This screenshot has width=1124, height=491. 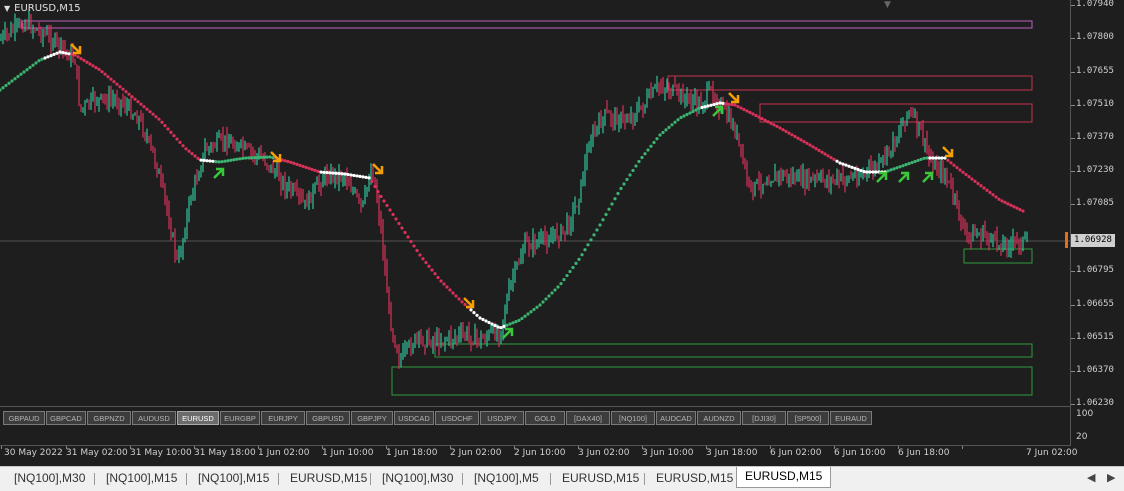 What do you see at coordinates (414, 418) in the screenshot?
I see `symbol-button-usdcad: USDCAD` at bounding box center [414, 418].